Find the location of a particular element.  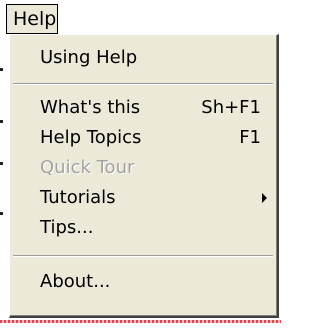

menu-item-tutorials: Tutorials is located at coordinates (143, 198).